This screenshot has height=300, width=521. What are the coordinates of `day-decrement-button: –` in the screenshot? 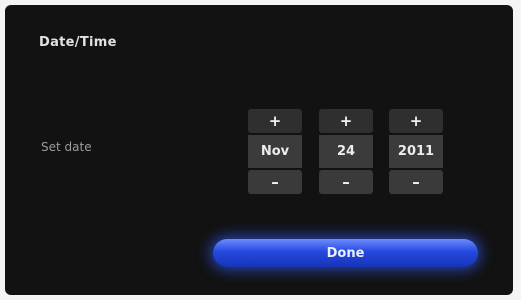 It's located at (346, 182).